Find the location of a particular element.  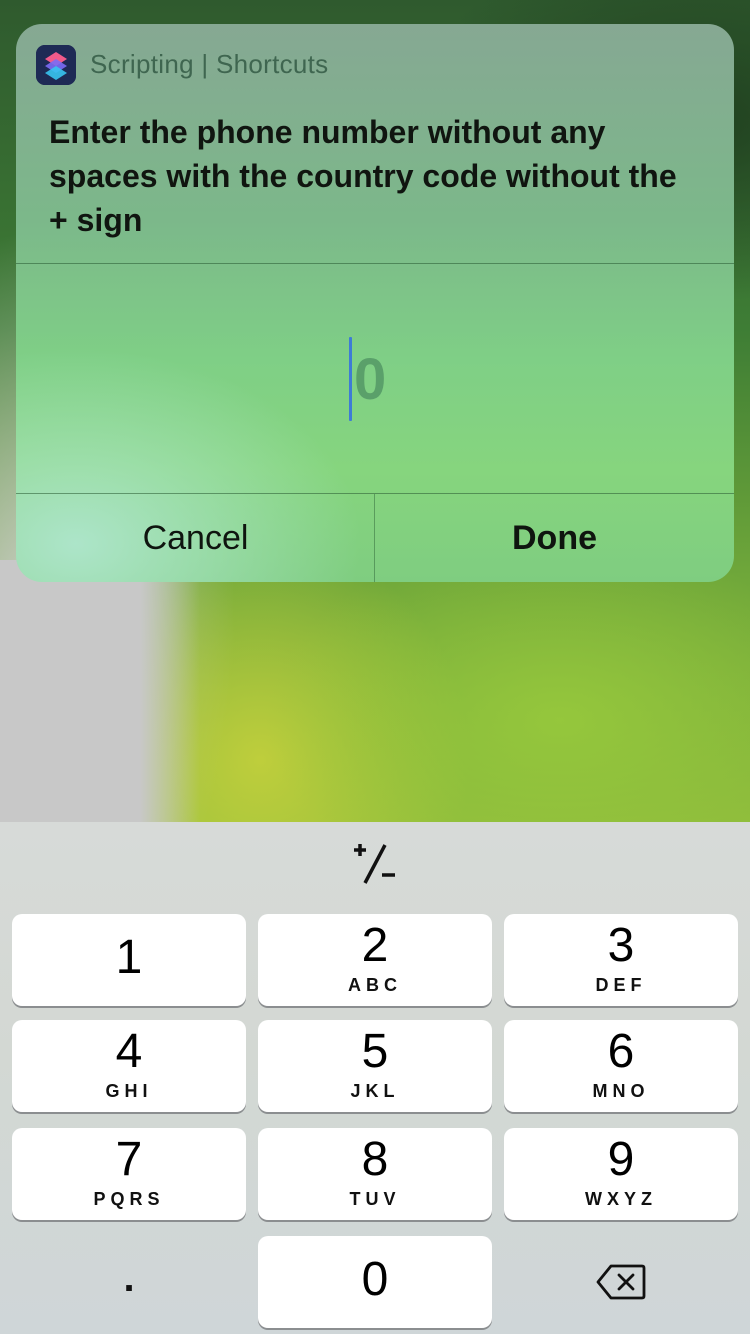

key-0: 0 is located at coordinates (375, 1282).